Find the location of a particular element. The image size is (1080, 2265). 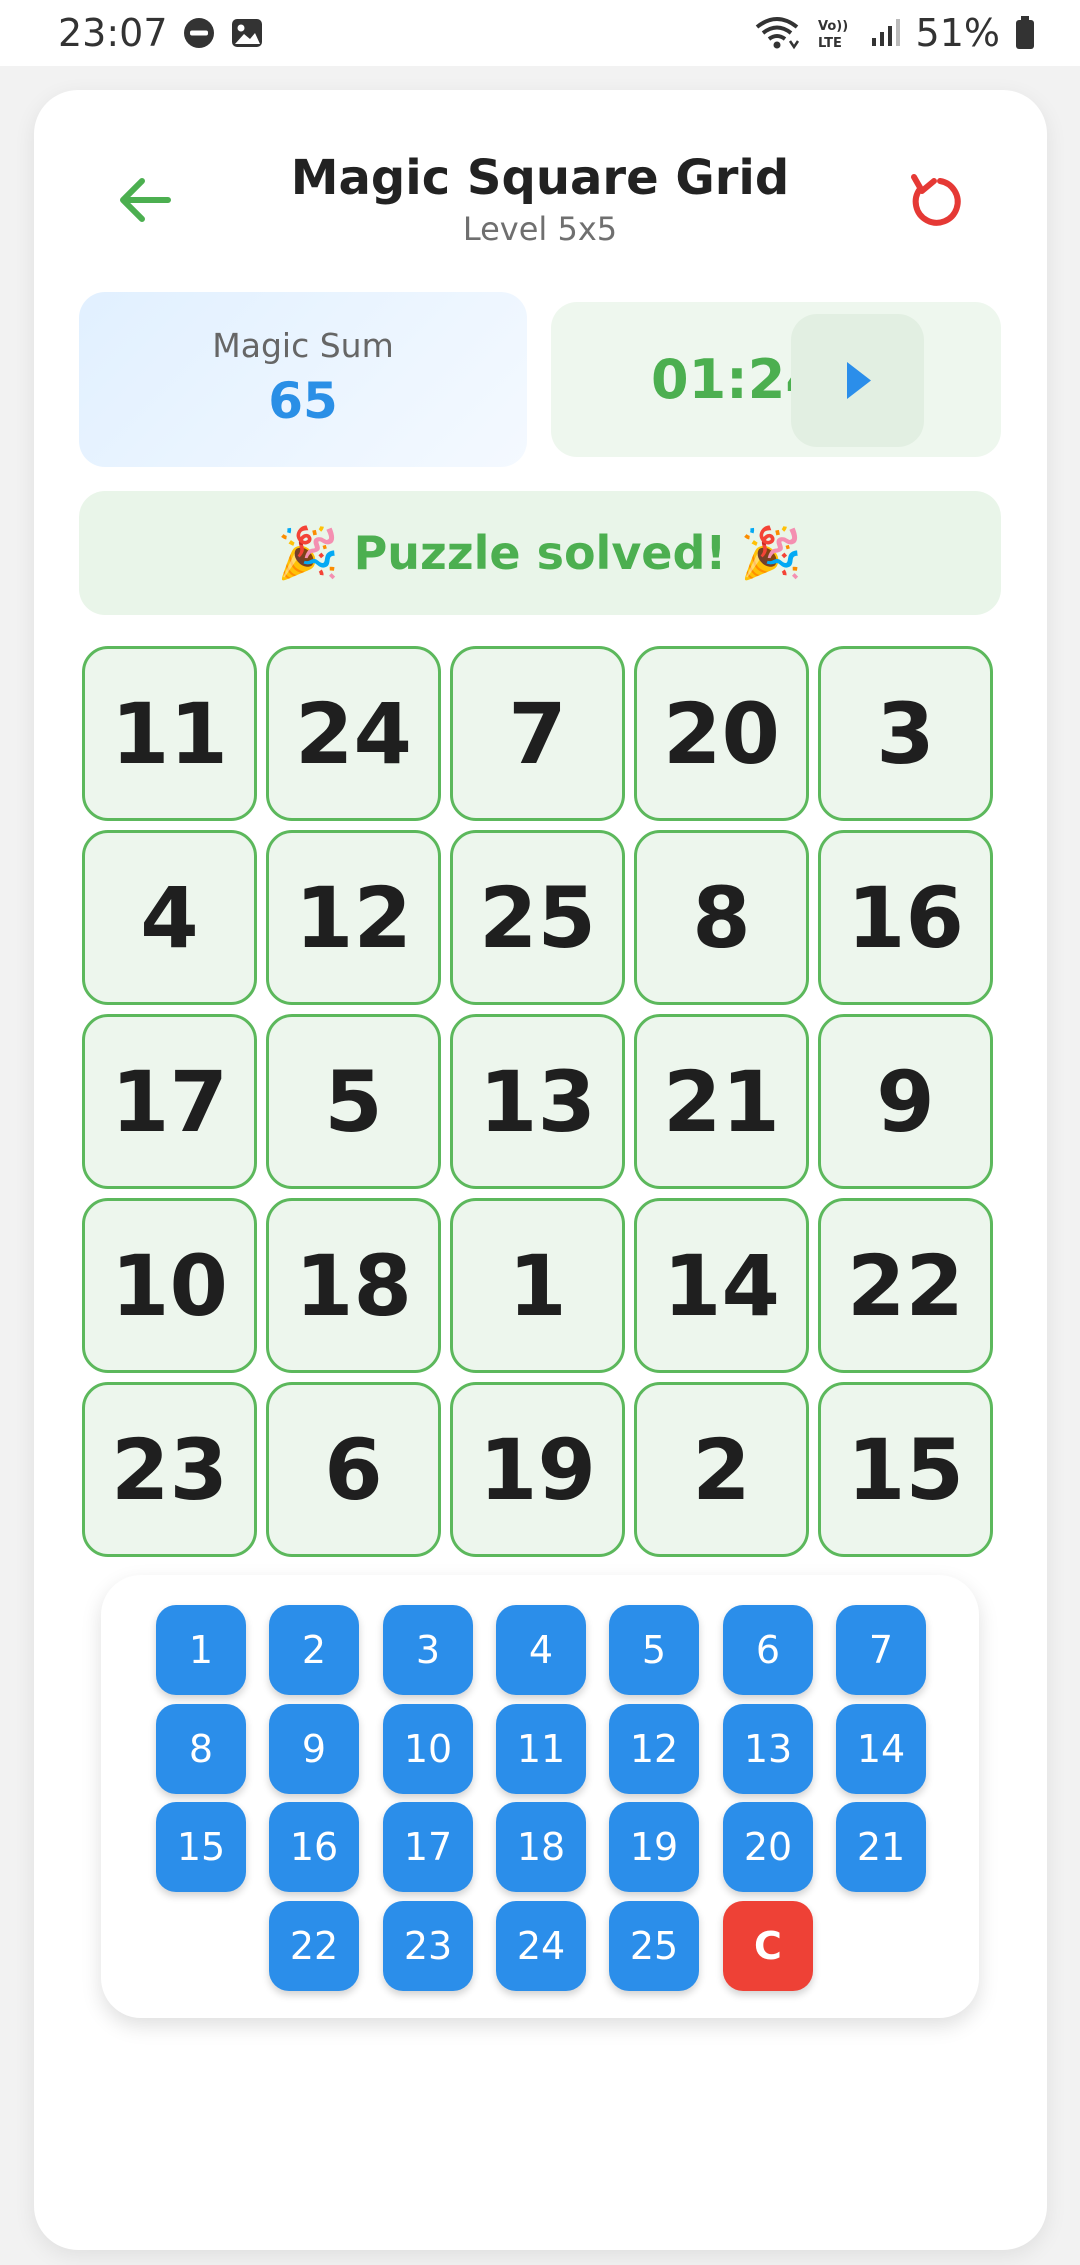

svg-text: LTE is located at coordinates (830, 43).